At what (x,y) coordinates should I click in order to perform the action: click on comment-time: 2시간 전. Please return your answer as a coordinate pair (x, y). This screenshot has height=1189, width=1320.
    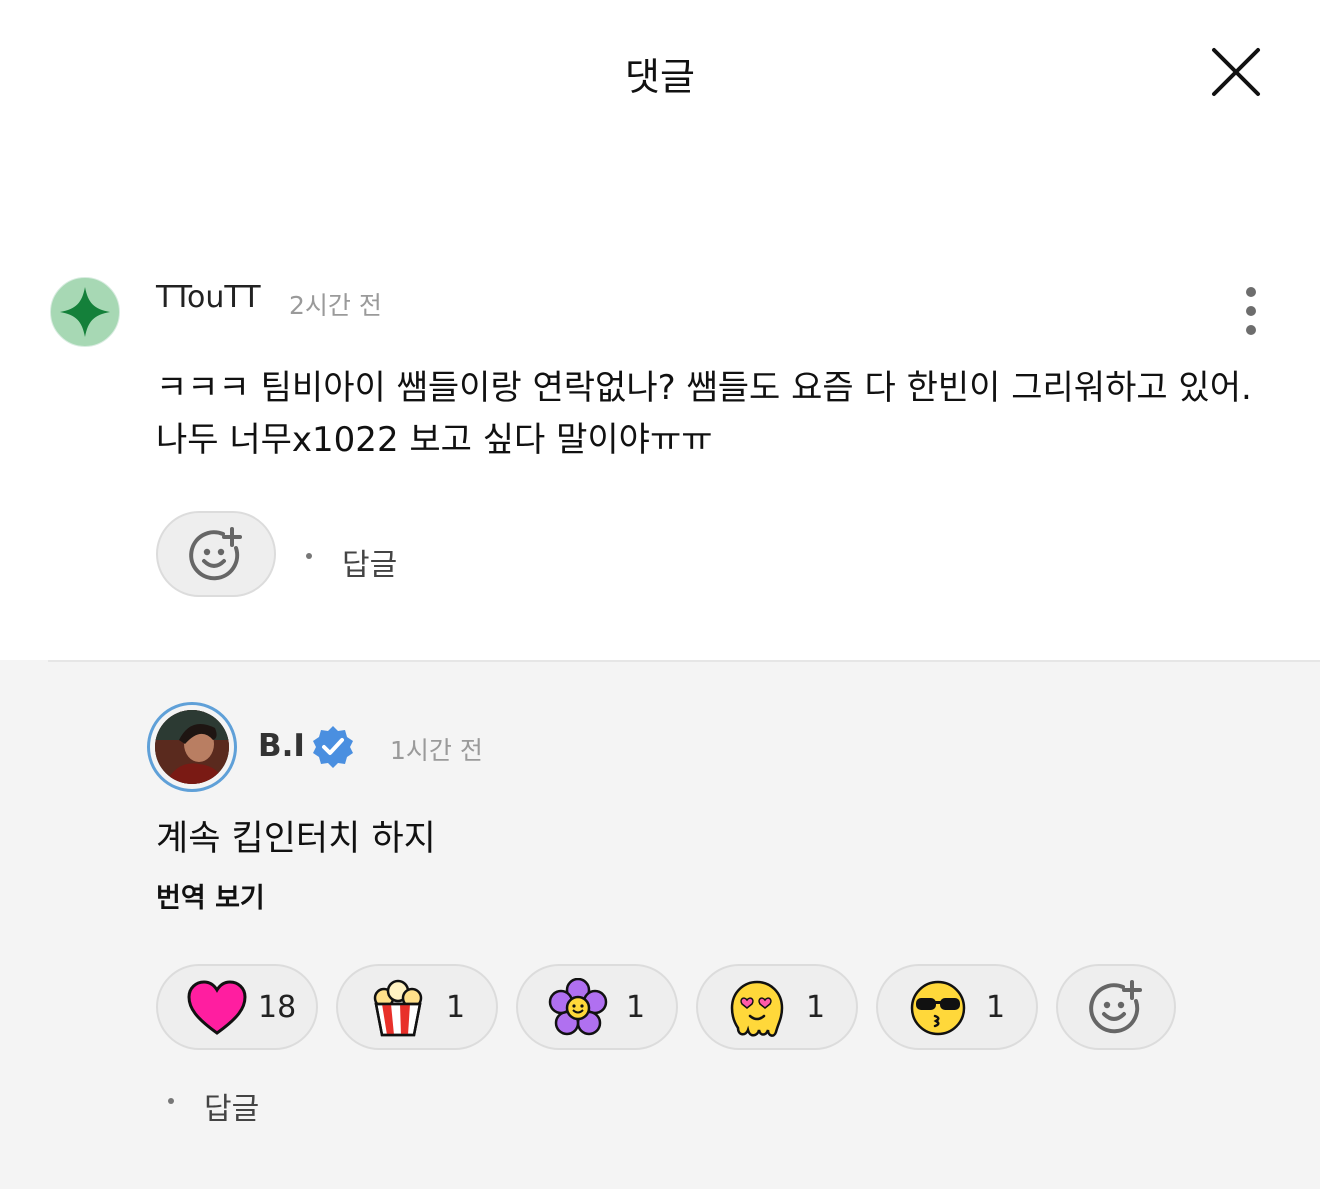
    Looking at the image, I should click on (335, 305).